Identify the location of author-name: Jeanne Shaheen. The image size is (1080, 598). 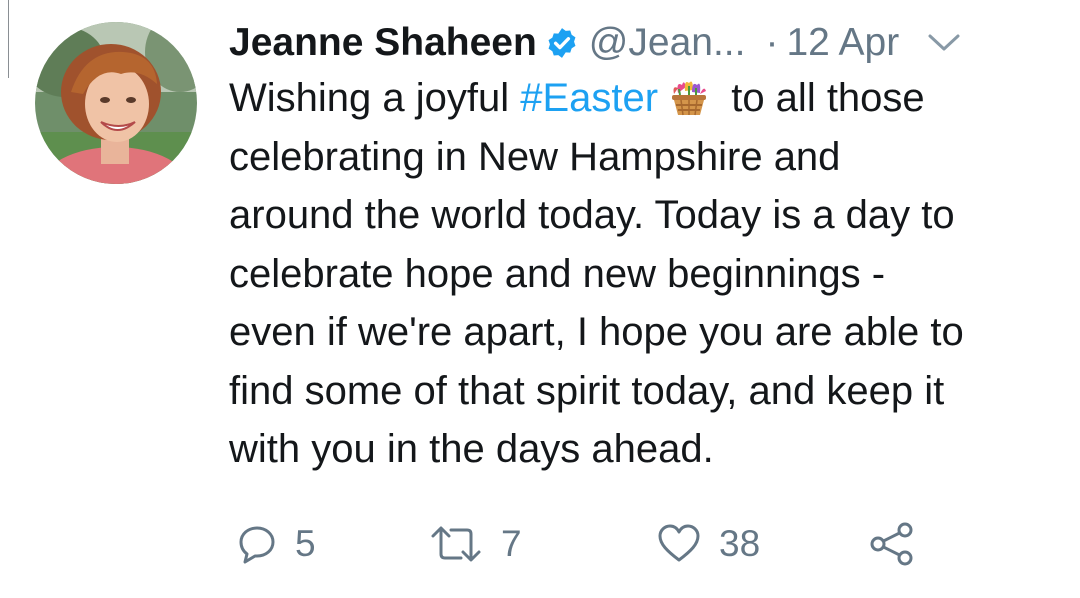
(383, 43).